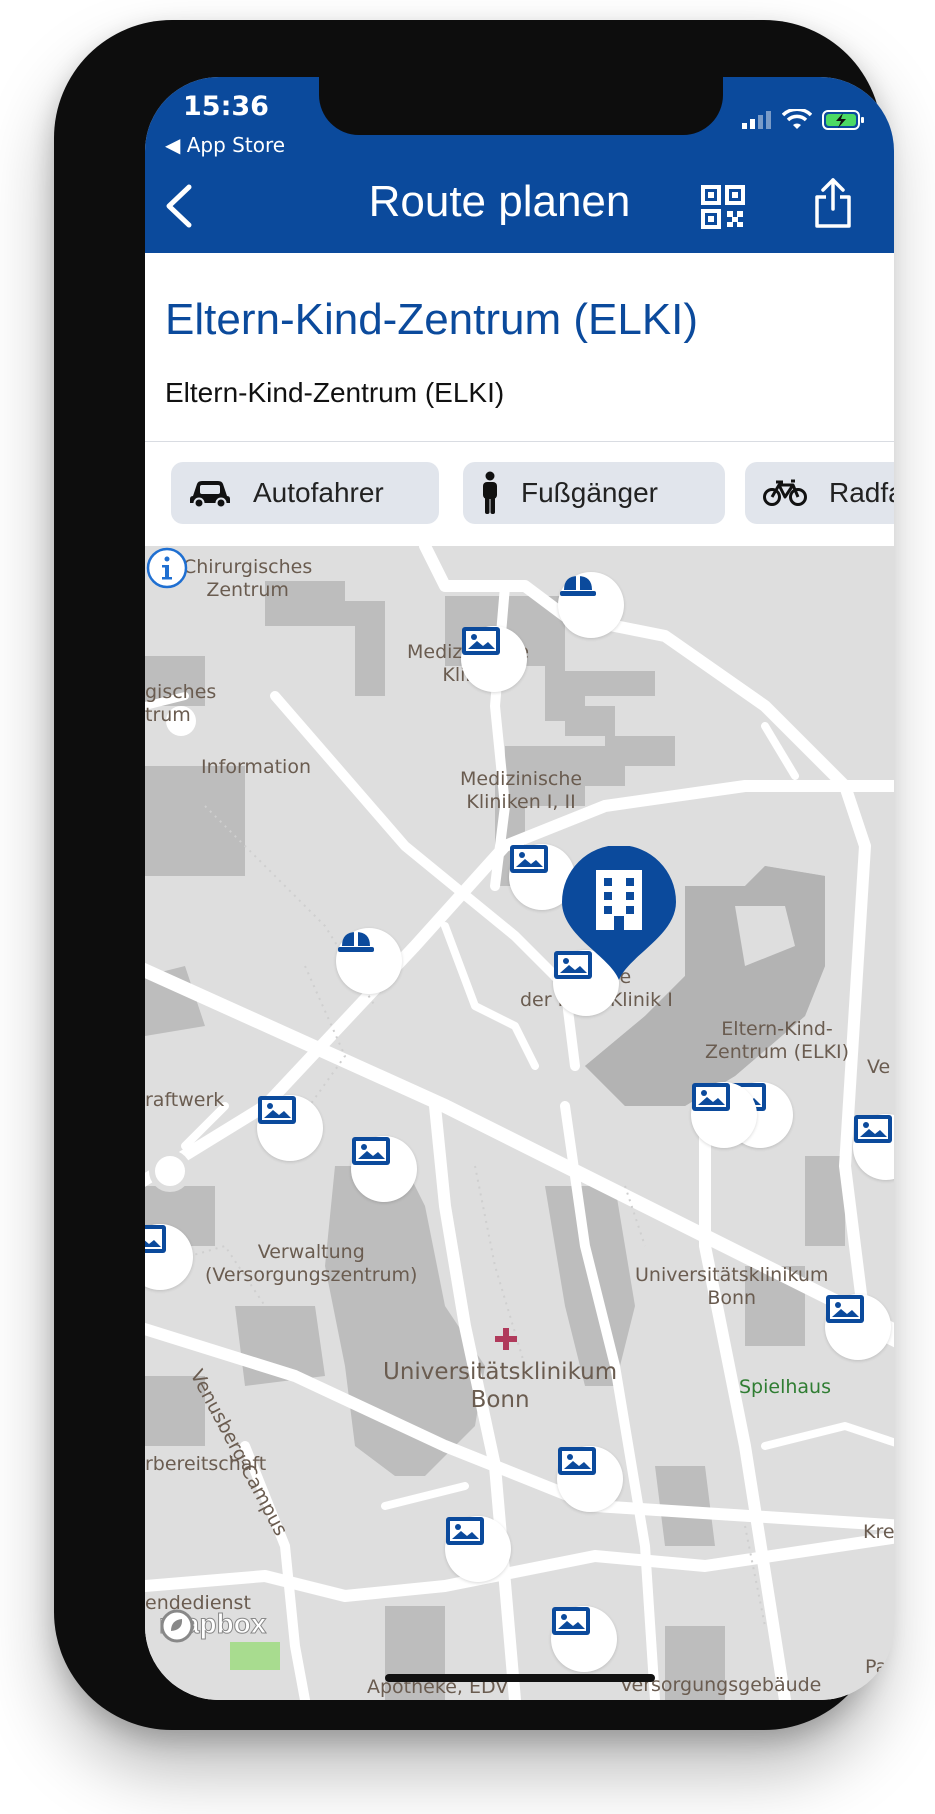 This screenshot has width=935, height=1814. Describe the element at coordinates (619, 913) in the screenshot. I see `building-icon` at that location.